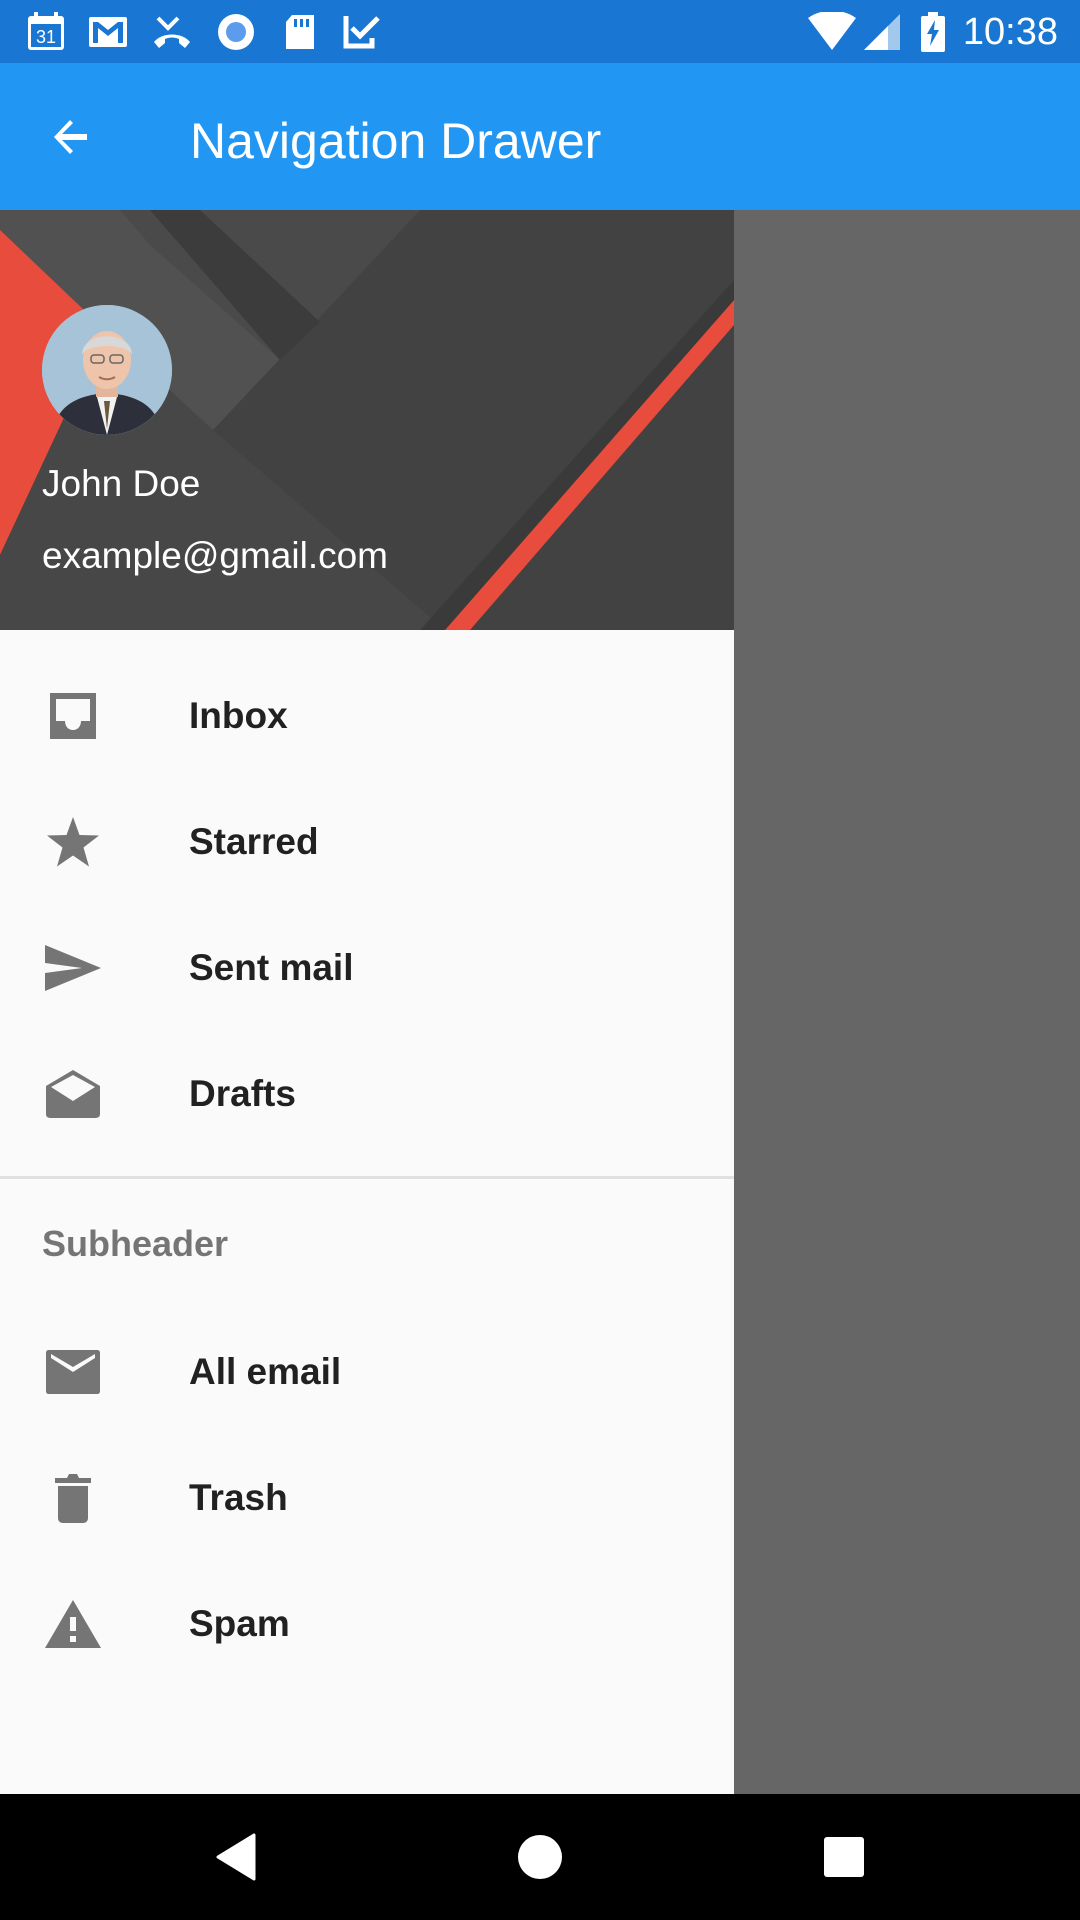  What do you see at coordinates (73, 1498) in the screenshot?
I see `trash-icon` at bounding box center [73, 1498].